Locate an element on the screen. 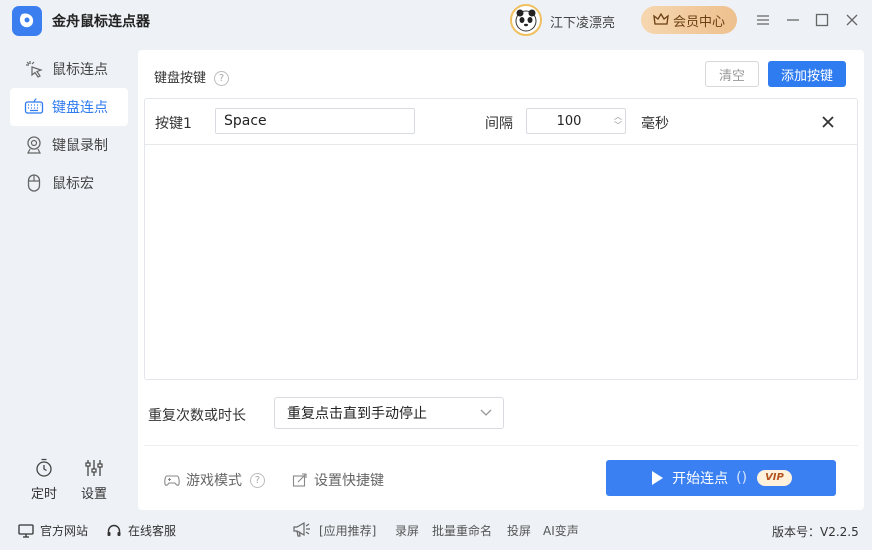  start-click-button: 开始连点 () VIP is located at coordinates (721, 478).